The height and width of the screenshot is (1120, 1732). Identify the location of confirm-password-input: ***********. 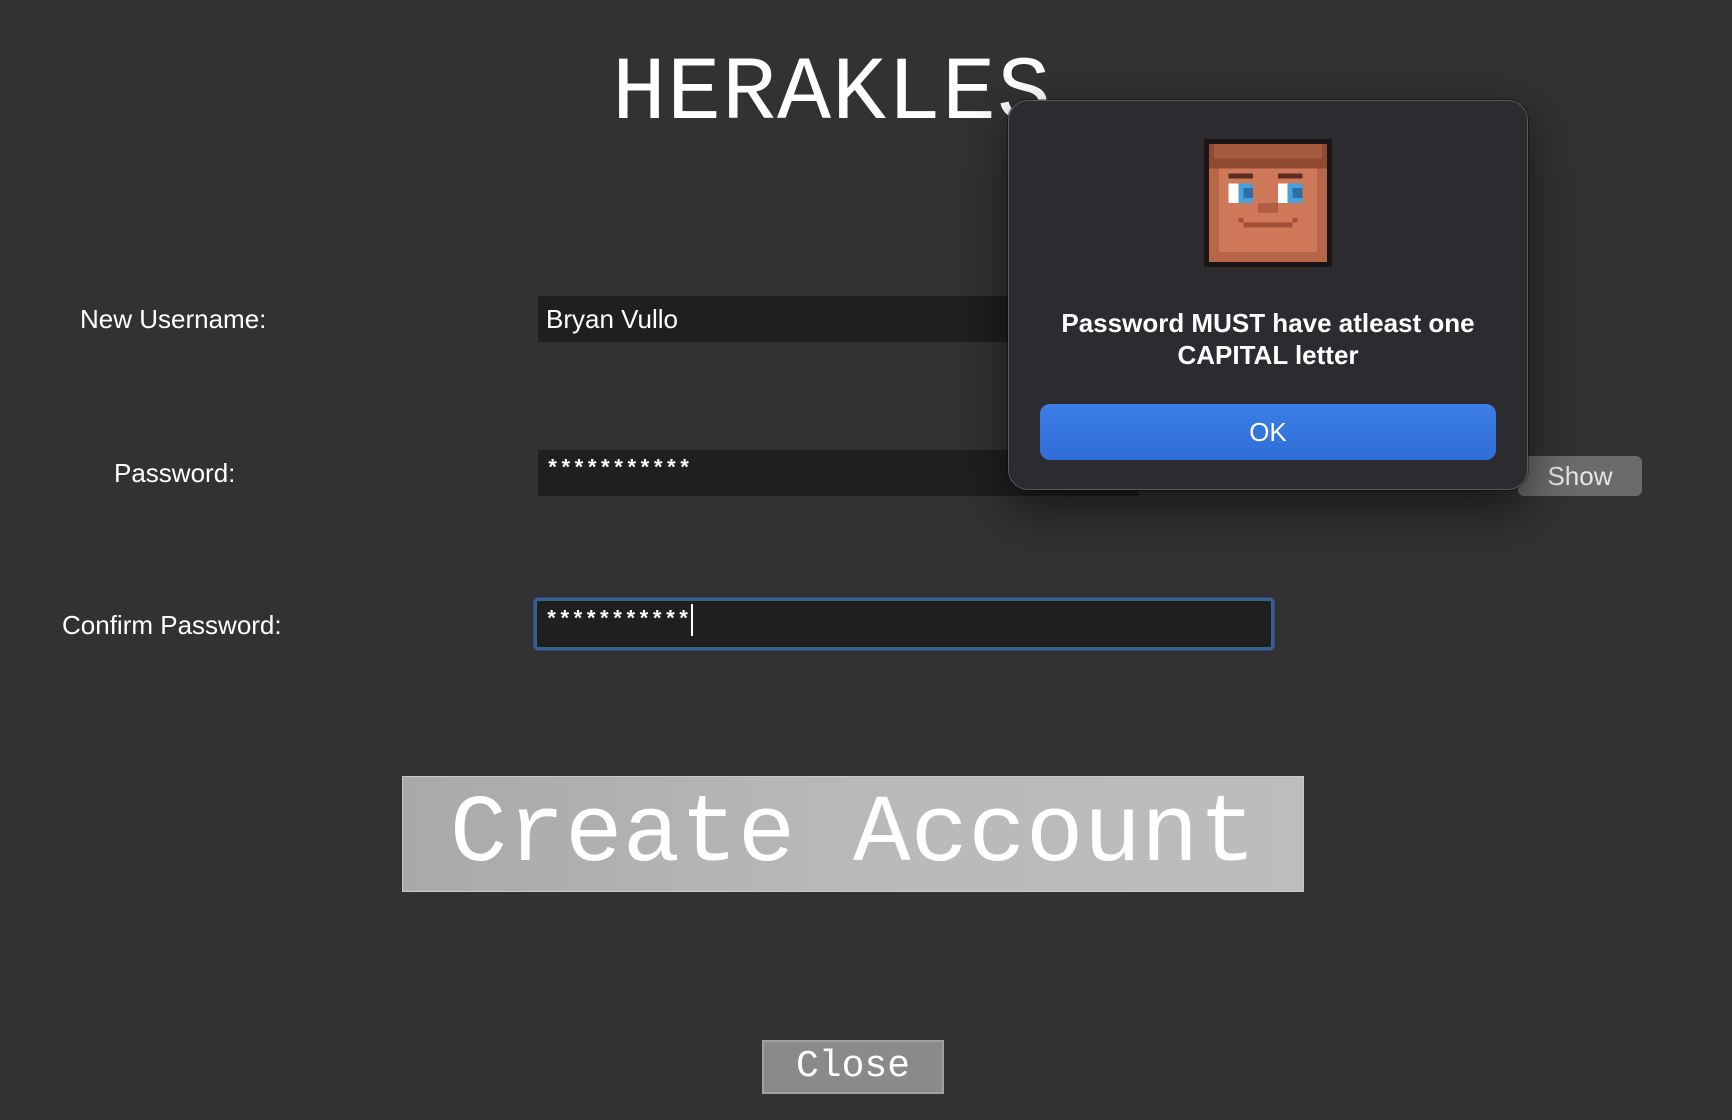
(904, 624).